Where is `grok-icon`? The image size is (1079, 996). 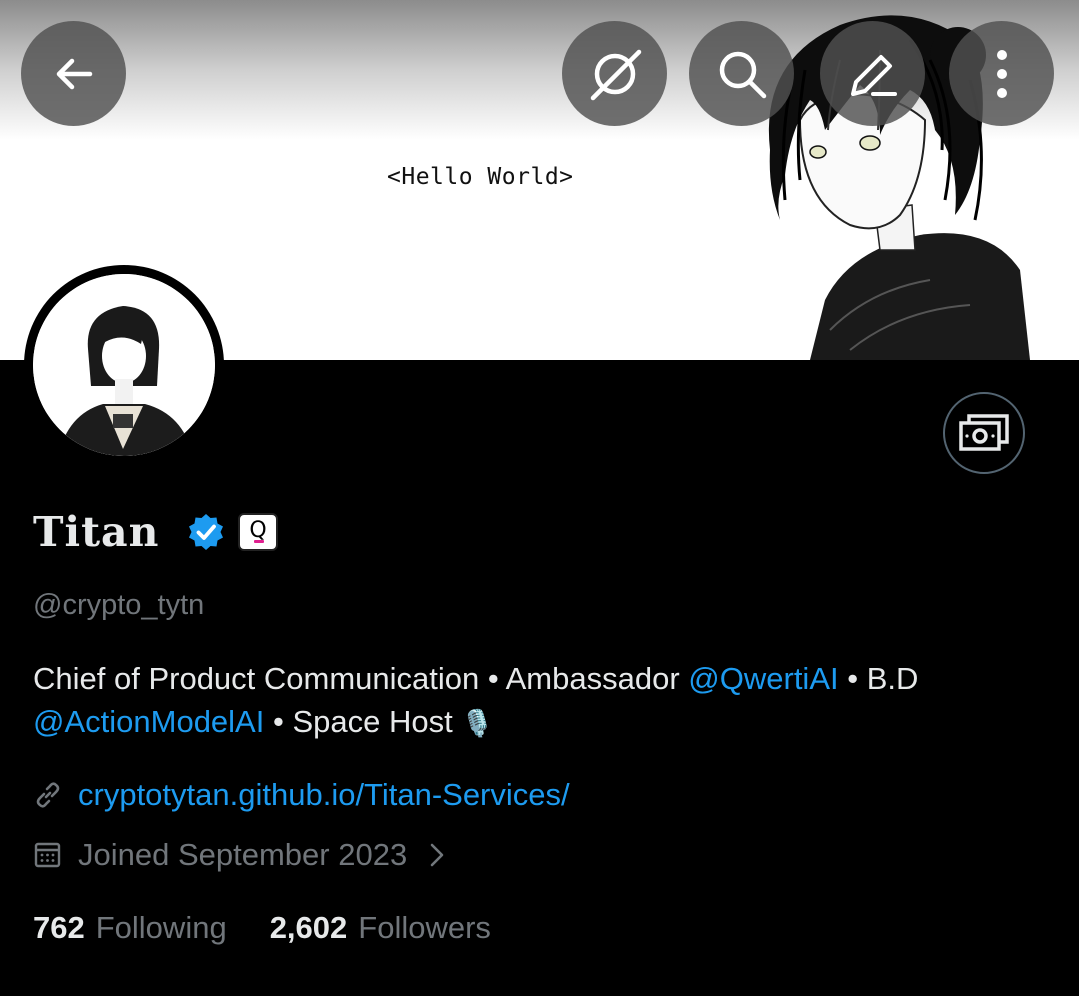 grok-icon is located at coordinates (615, 74).